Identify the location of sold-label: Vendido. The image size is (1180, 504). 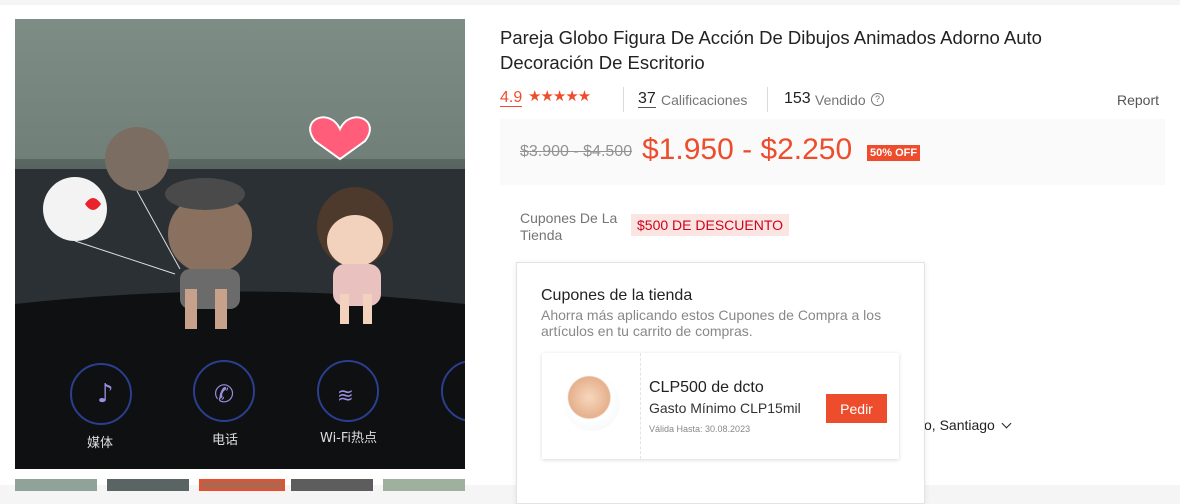
(840, 100).